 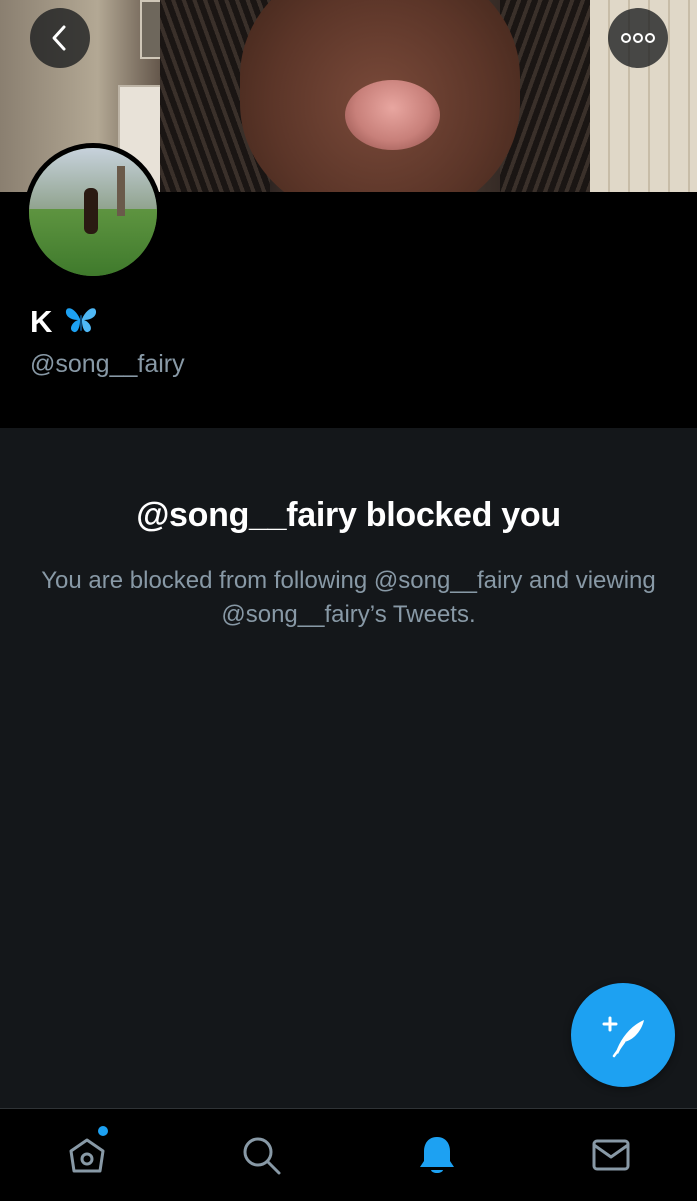 I want to click on more-dots-icon, so click(x=638, y=38).